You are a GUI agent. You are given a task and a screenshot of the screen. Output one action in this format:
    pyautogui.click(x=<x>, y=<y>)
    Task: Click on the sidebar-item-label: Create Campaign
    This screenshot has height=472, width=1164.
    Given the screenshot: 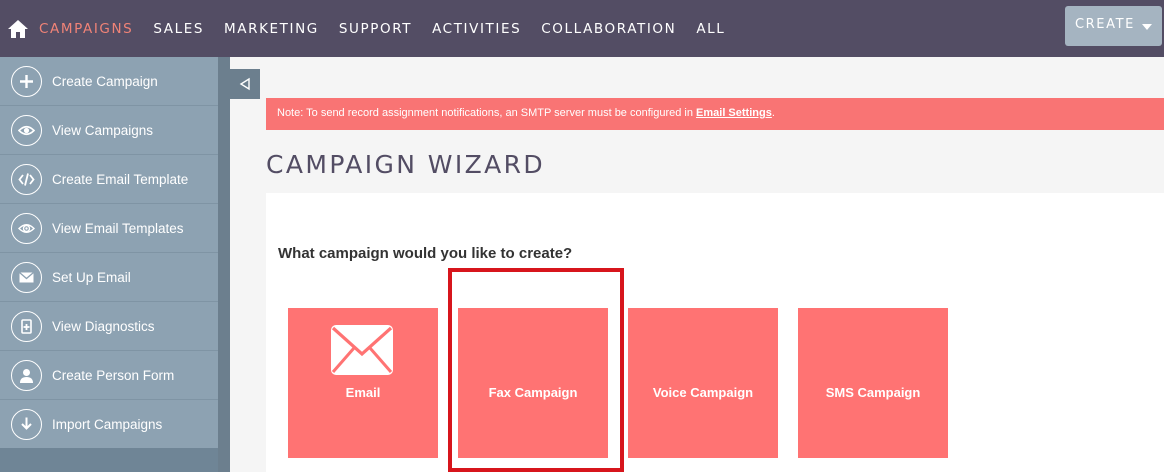 What is the action you would take?
    pyautogui.click(x=105, y=81)
    